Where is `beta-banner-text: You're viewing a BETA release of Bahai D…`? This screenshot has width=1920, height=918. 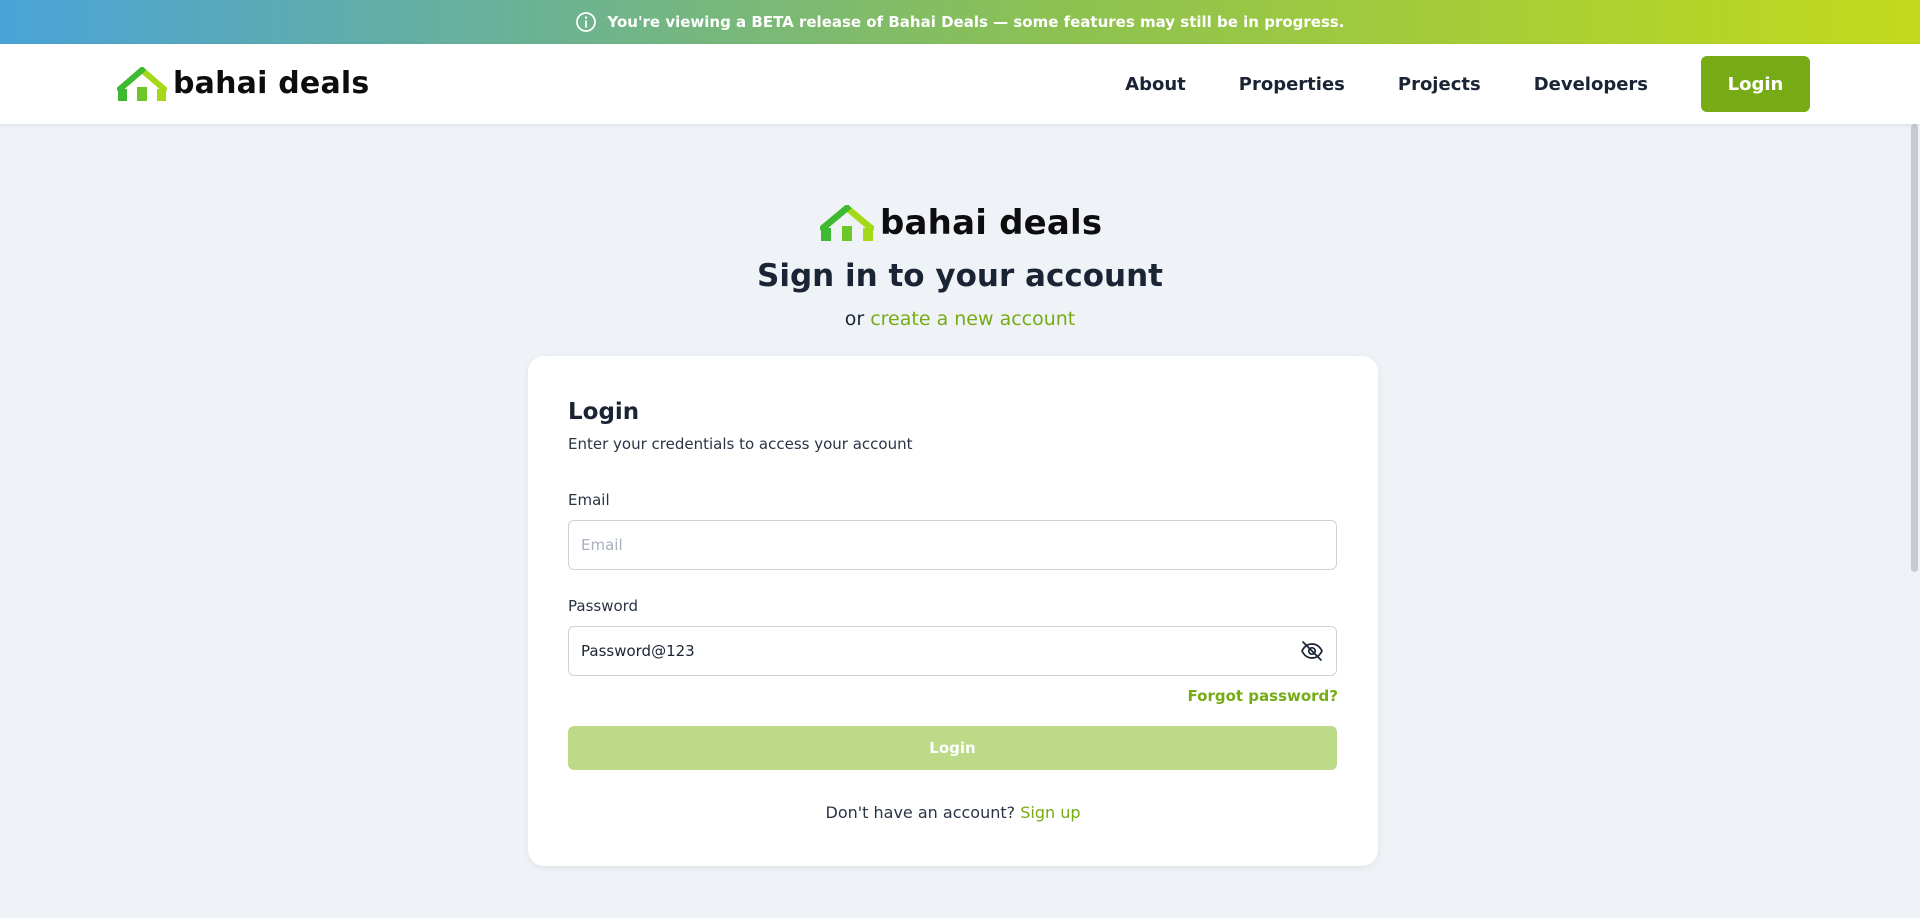 beta-banner-text: You're viewing a BETA release of Bahai D… is located at coordinates (976, 22).